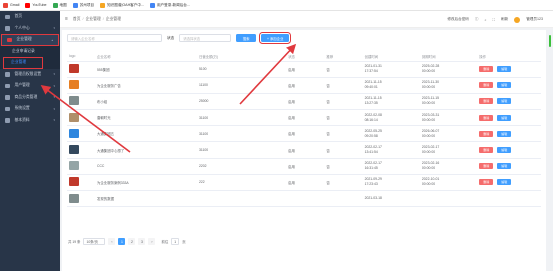 The image size is (553, 271). I want to click on sidebar-item-category: 商品分类管理 ▾, so click(30, 98).